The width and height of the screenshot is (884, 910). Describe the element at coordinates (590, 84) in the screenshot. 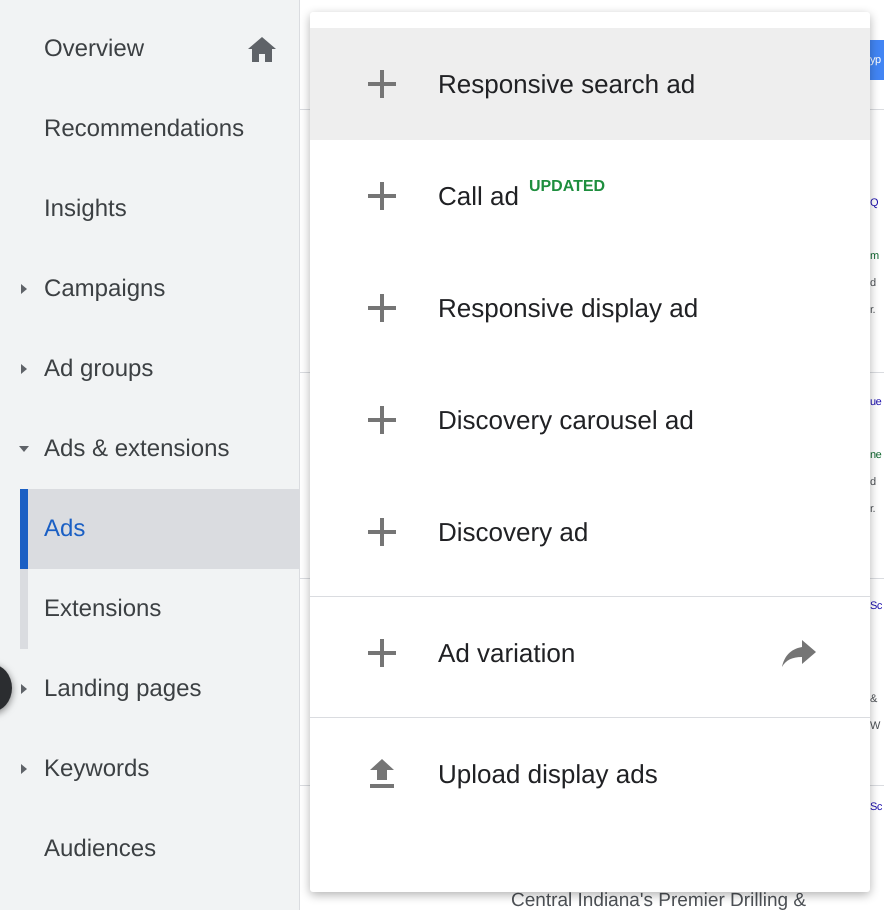

I see `menu-item: Responsive search ad` at that location.